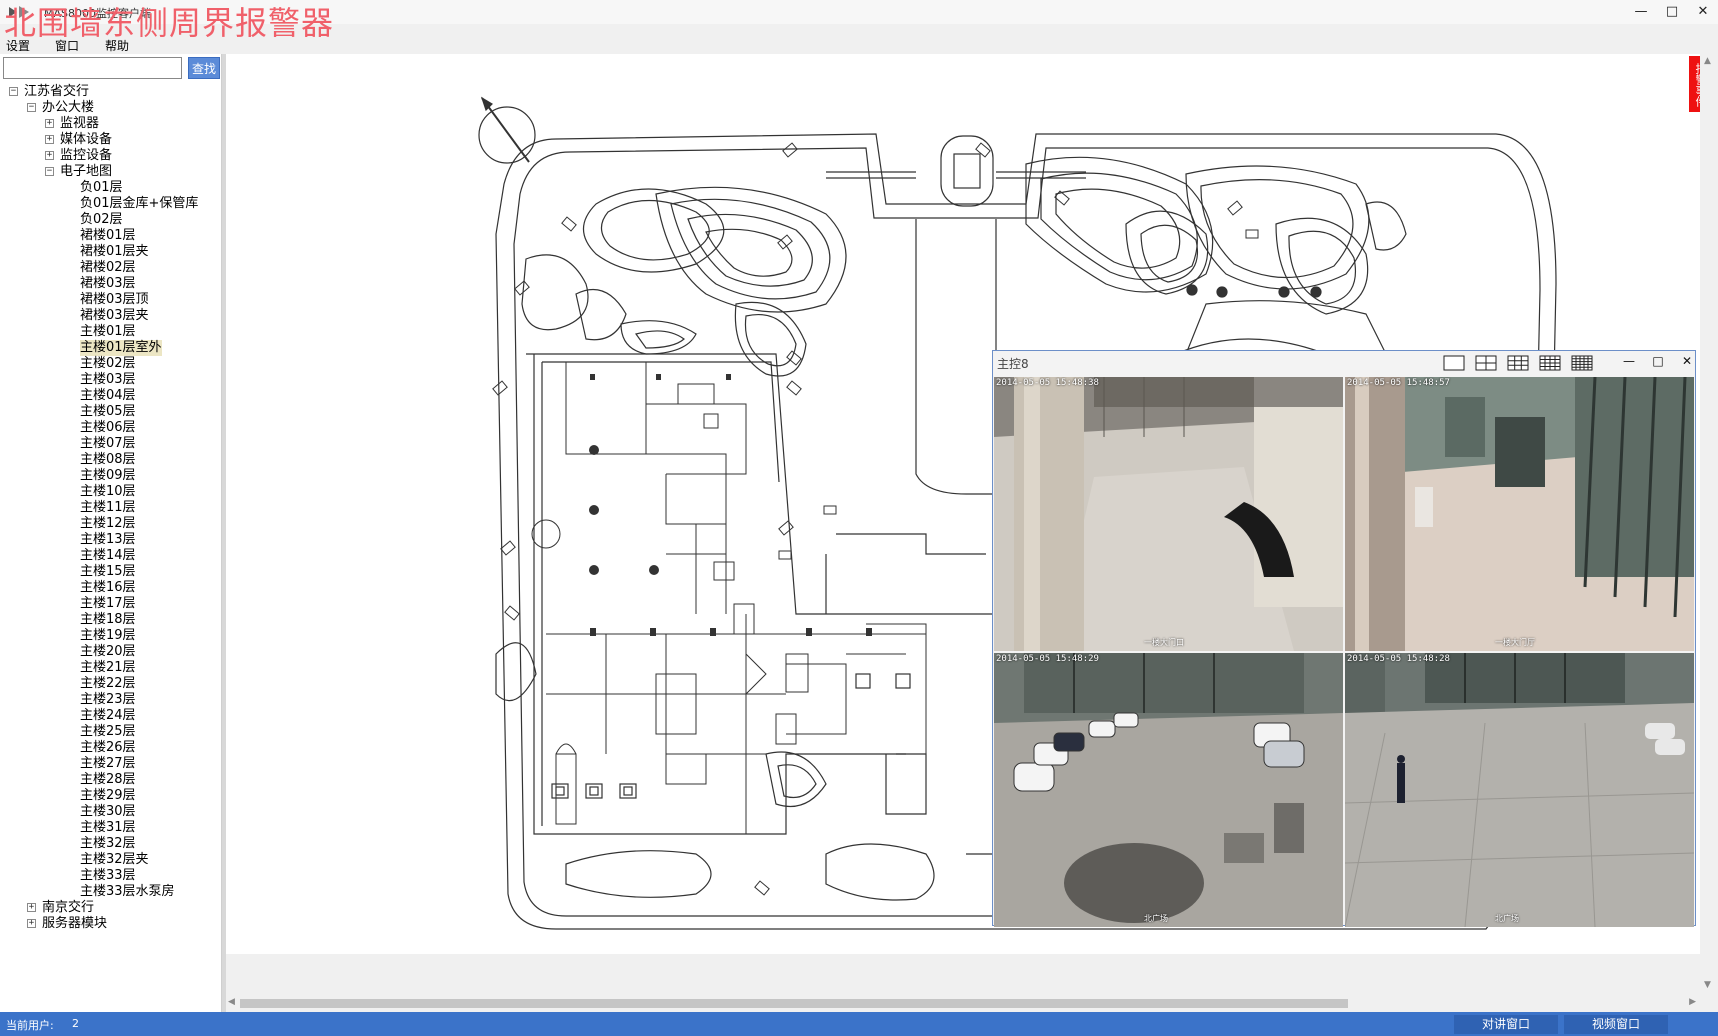  Describe the element at coordinates (108, 235) in the screenshot. I see `tree-node-label: 裙楼01层` at that location.